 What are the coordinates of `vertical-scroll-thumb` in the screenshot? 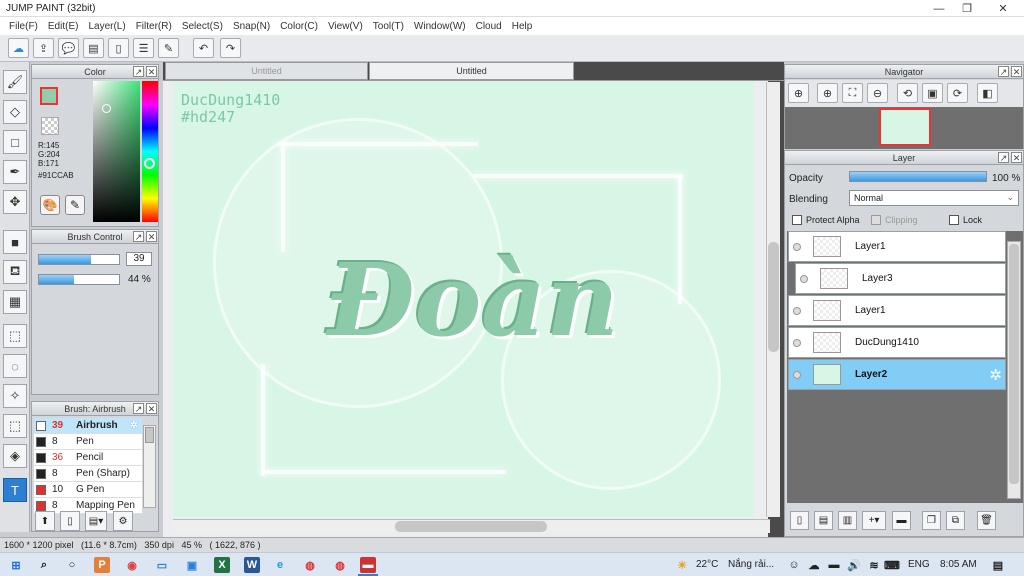 It's located at (773, 297).